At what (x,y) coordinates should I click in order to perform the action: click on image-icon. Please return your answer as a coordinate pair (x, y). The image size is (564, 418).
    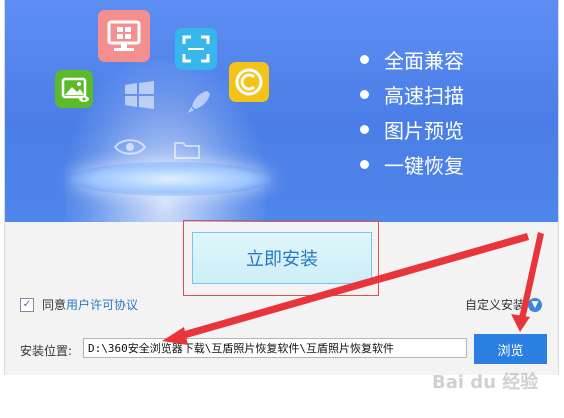
    Looking at the image, I should click on (74, 89).